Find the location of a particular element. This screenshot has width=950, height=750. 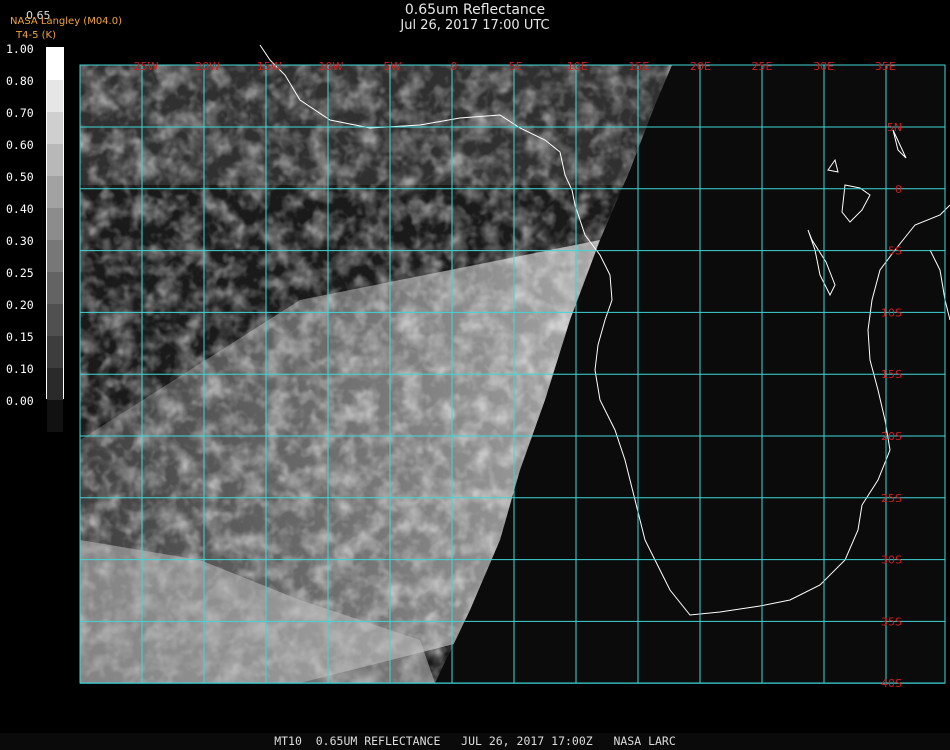

credit-label: NASA Langley (M04.0) is located at coordinates (66, 21).